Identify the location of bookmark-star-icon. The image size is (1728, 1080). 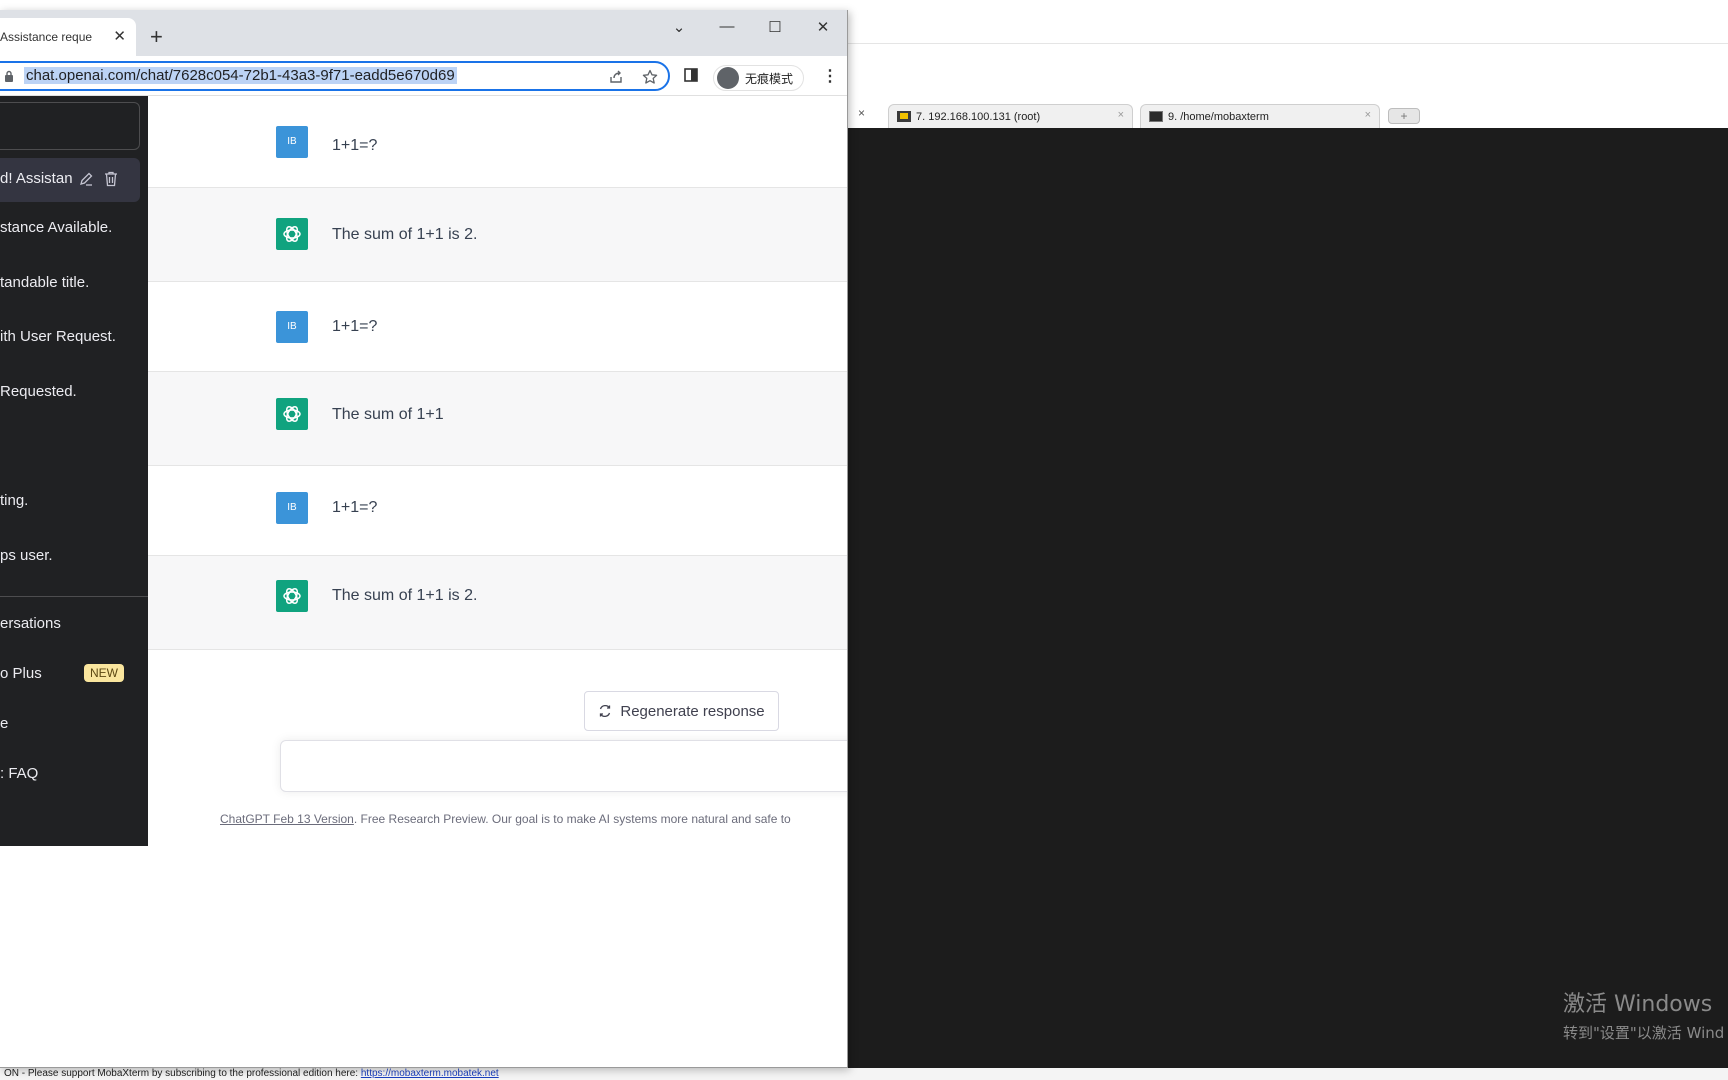
(650, 77).